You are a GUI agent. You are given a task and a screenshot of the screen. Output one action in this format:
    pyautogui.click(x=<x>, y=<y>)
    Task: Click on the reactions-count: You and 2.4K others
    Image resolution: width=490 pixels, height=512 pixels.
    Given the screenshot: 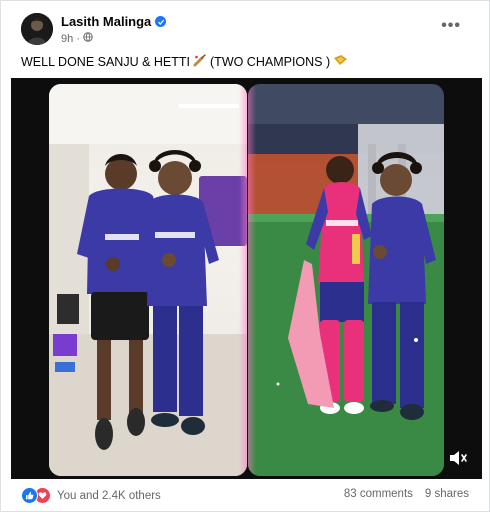 What is the action you would take?
    pyautogui.click(x=109, y=496)
    